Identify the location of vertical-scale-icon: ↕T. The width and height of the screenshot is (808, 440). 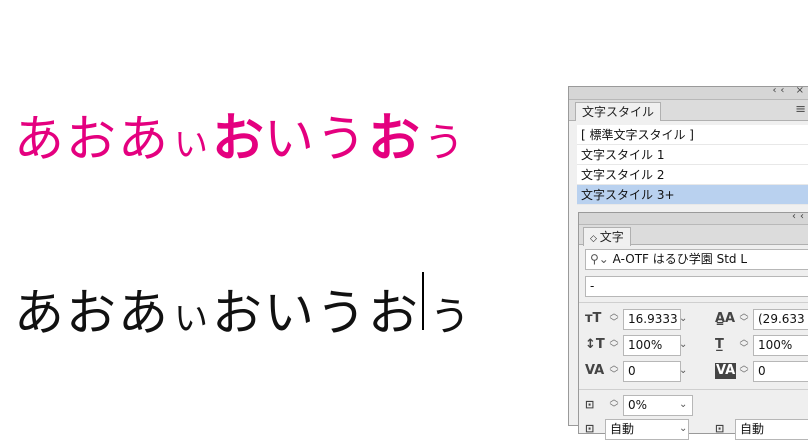
(595, 344).